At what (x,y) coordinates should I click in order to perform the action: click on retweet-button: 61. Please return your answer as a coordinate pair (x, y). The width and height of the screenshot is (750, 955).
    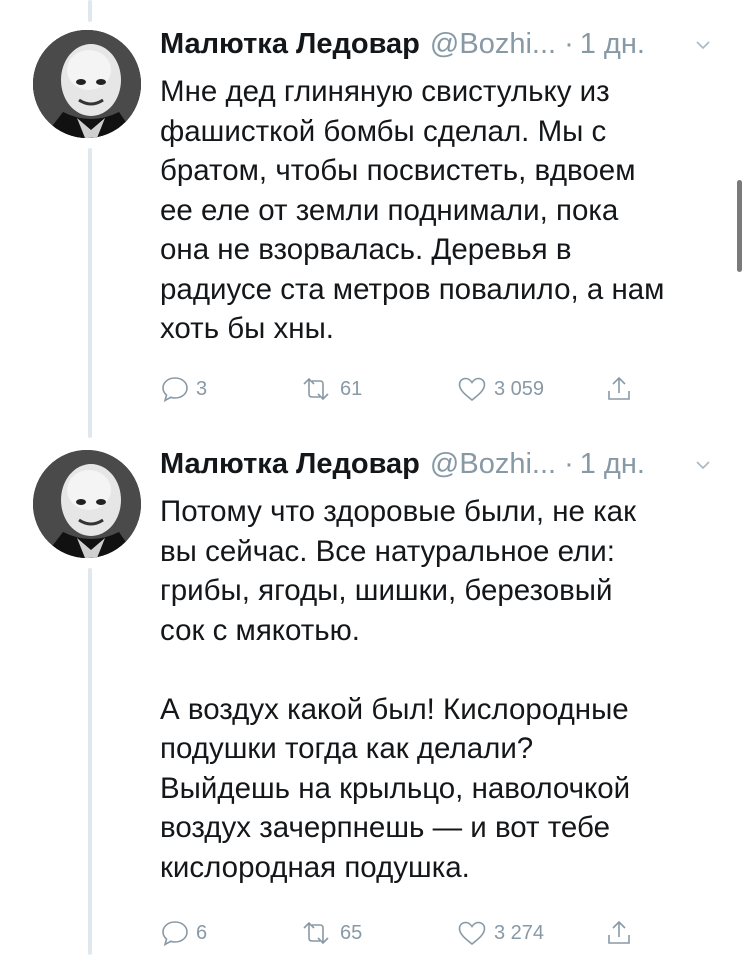
    Looking at the image, I should click on (330, 389).